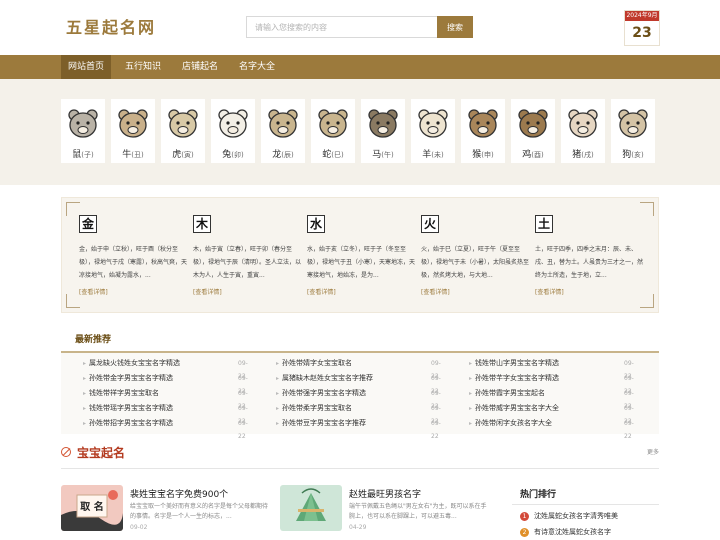 The height and width of the screenshot is (540, 720). Describe the element at coordinates (187, 155) in the screenshot. I see `zodiac-branch: (寅)` at that location.